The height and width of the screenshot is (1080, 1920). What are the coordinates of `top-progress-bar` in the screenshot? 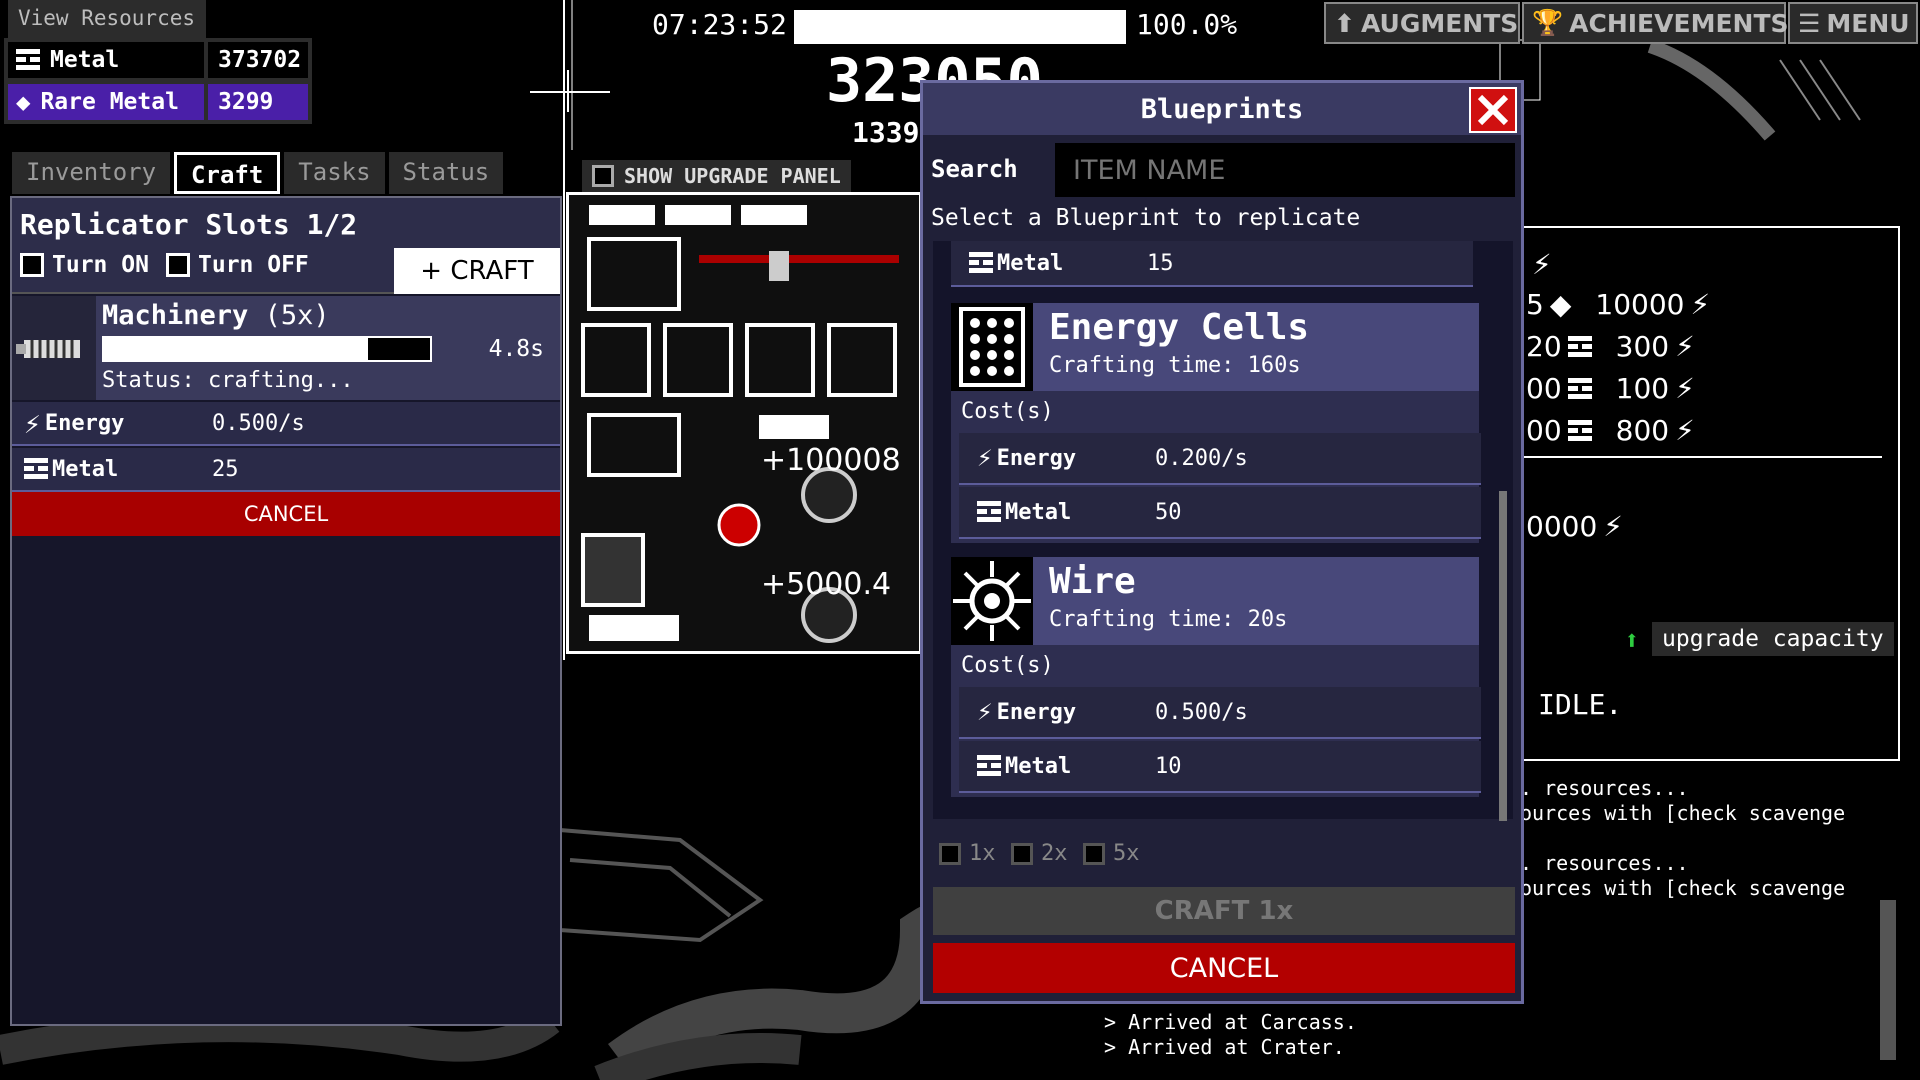 It's located at (960, 27).